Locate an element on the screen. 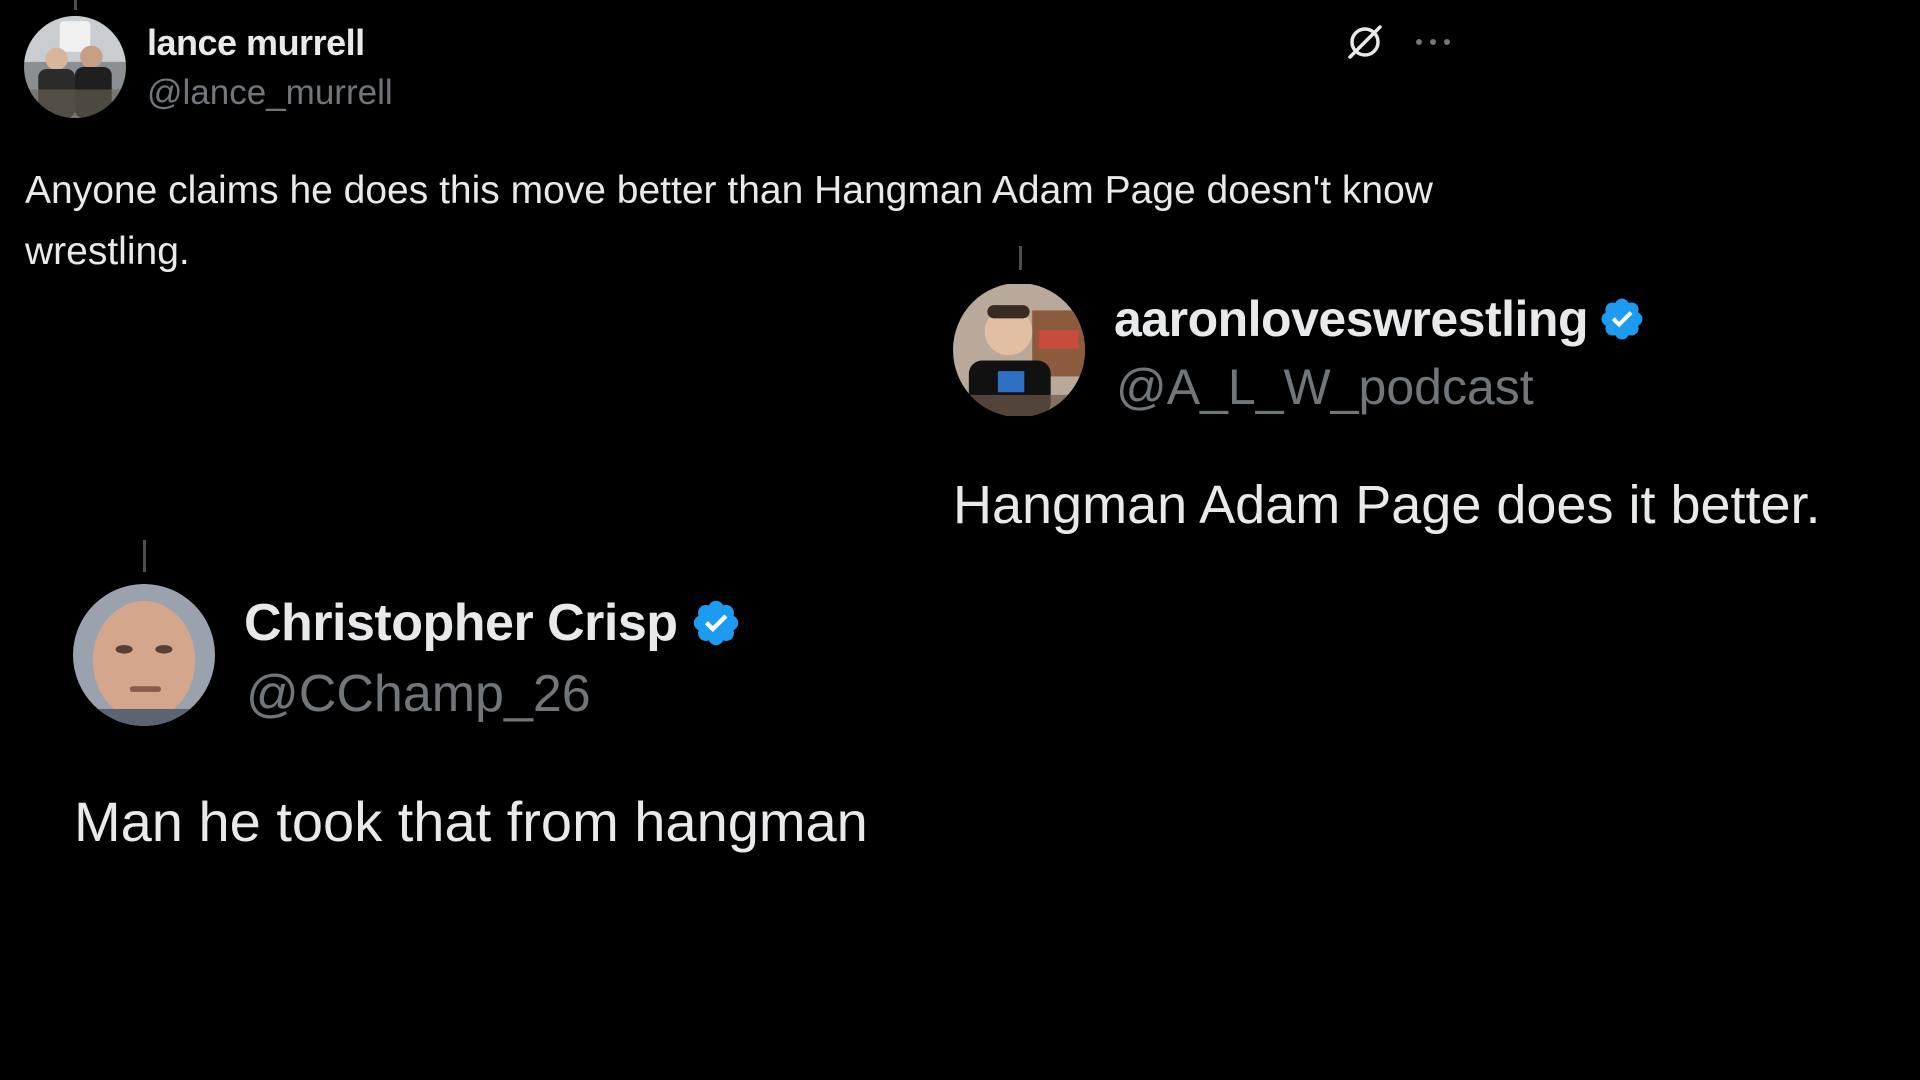 The height and width of the screenshot is (1080, 1920). quote-text: Hangman Adam Page does it better. is located at coordinates (1387, 505).